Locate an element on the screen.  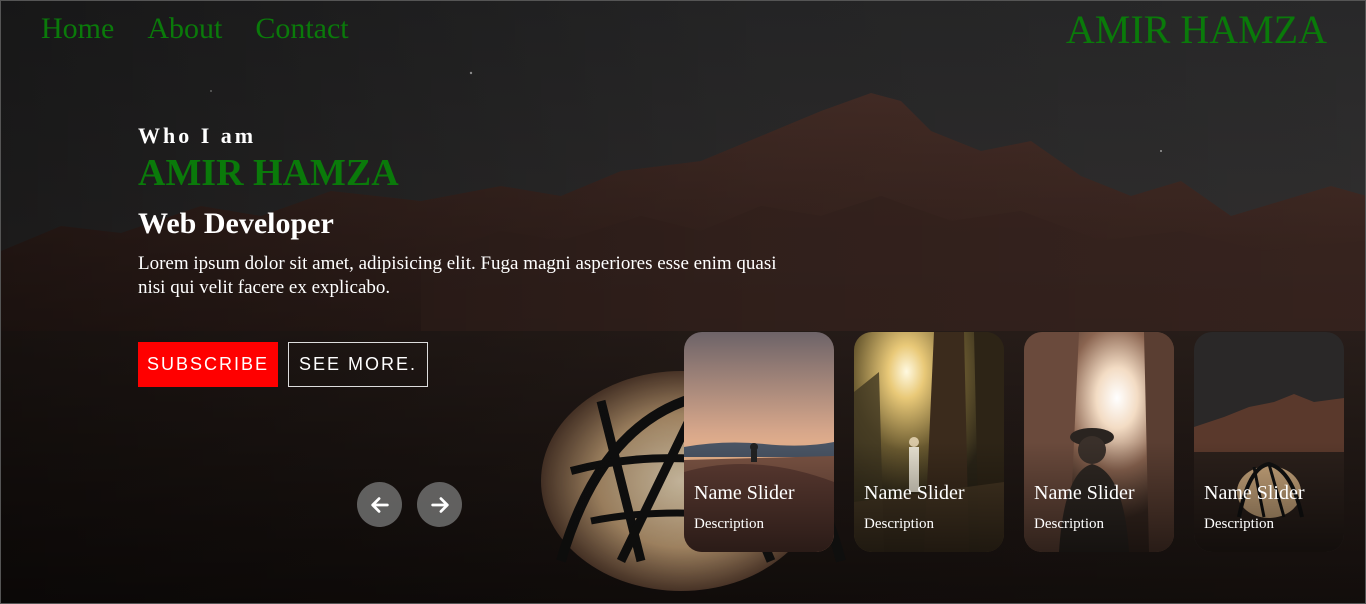
slider-next-button is located at coordinates (439, 504).